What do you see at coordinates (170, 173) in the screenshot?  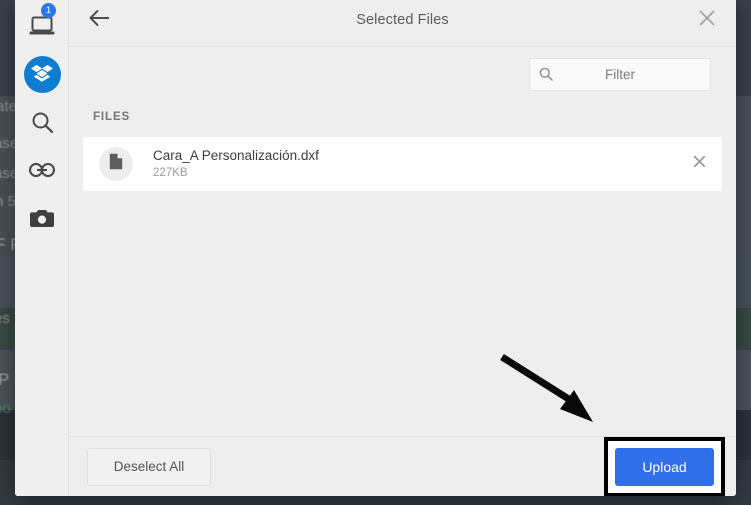 I see `file-size: 227KB` at bounding box center [170, 173].